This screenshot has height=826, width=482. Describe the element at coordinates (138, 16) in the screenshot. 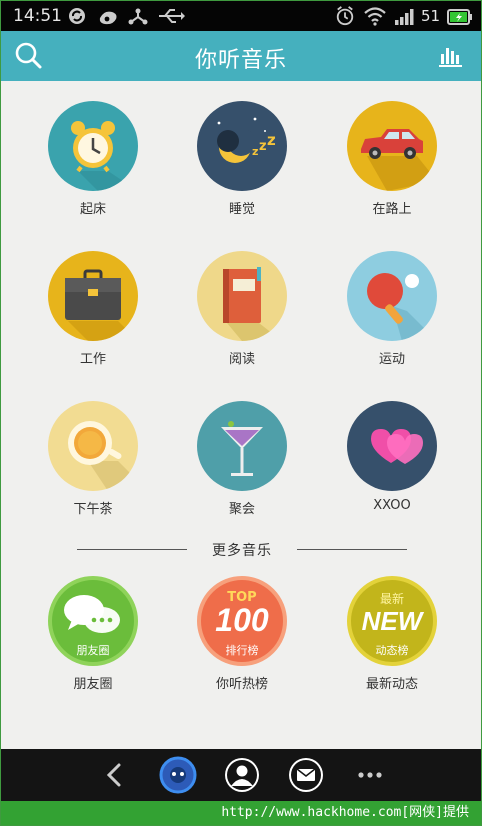

I see `share-icon` at that location.